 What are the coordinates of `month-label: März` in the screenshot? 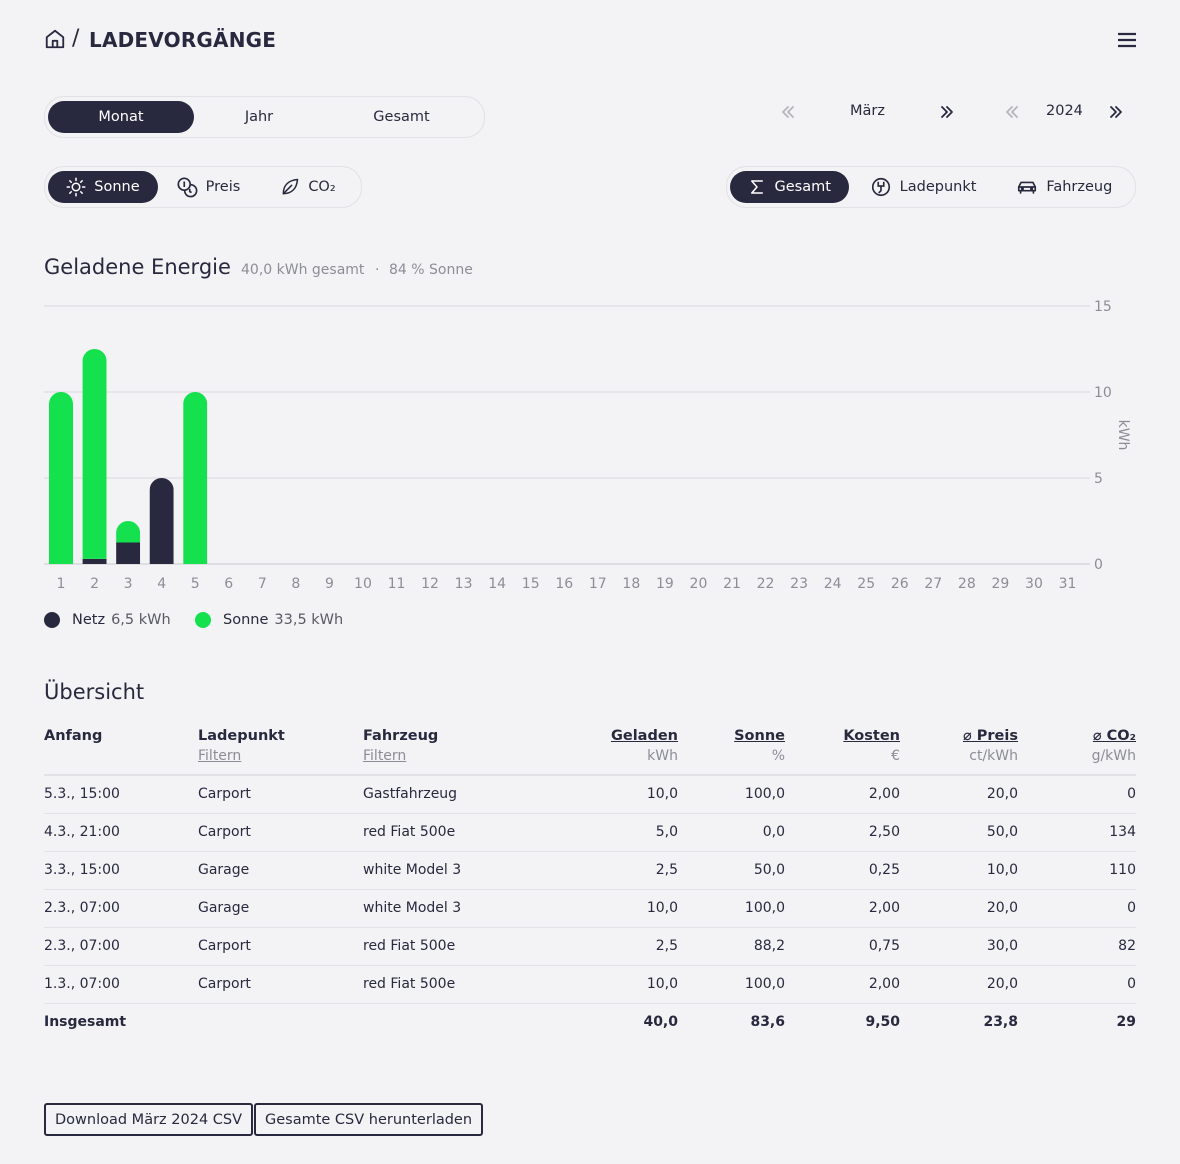 It's located at (867, 111).